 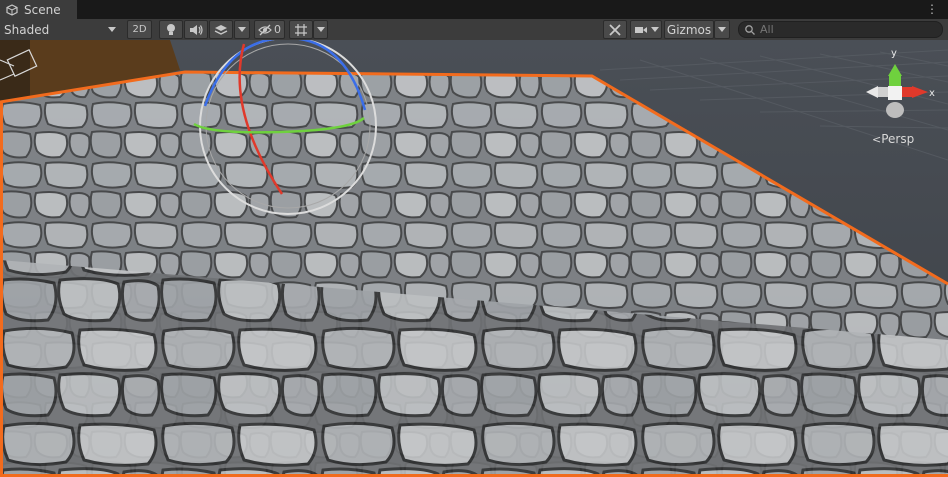 I want to click on scene-toolbar: Shaded 2D 0 Gizmos All, so click(x=474, y=30).